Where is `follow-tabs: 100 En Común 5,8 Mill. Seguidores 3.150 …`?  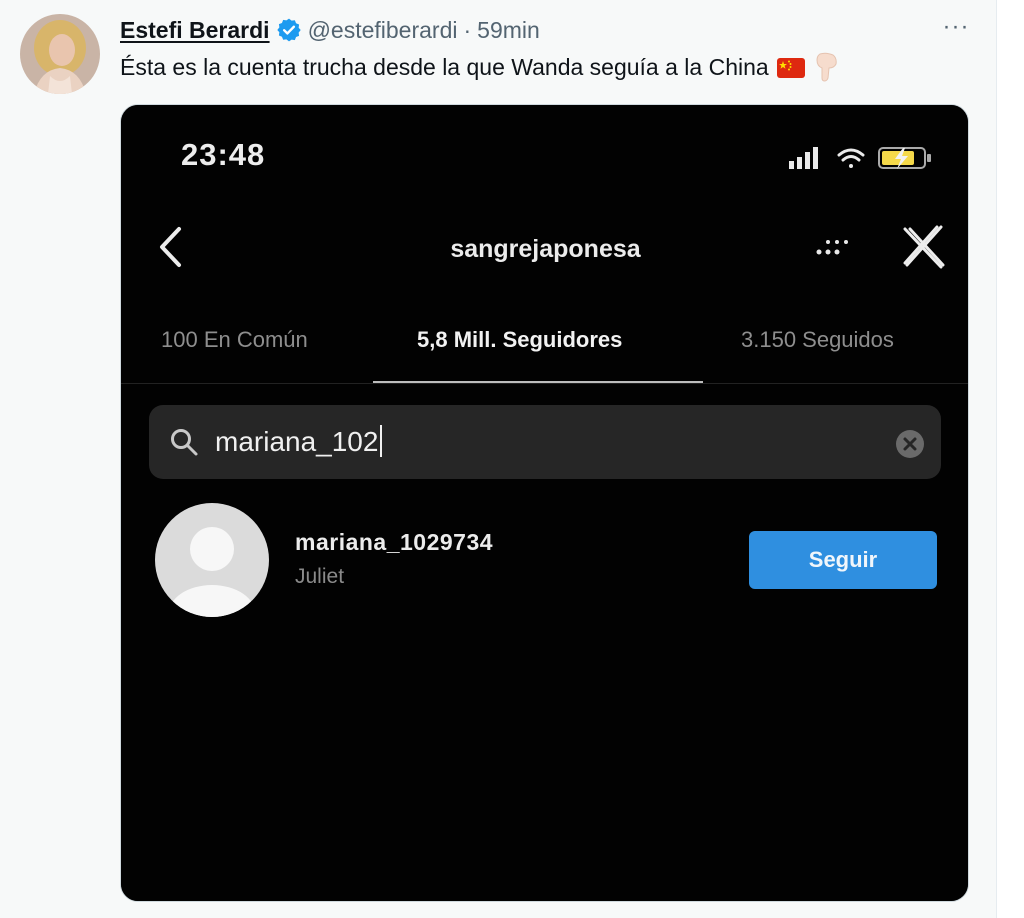 follow-tabs: 100 En Común 5,8 Mill. Seguidores 3.150 … is located at coordinates (544, 348).